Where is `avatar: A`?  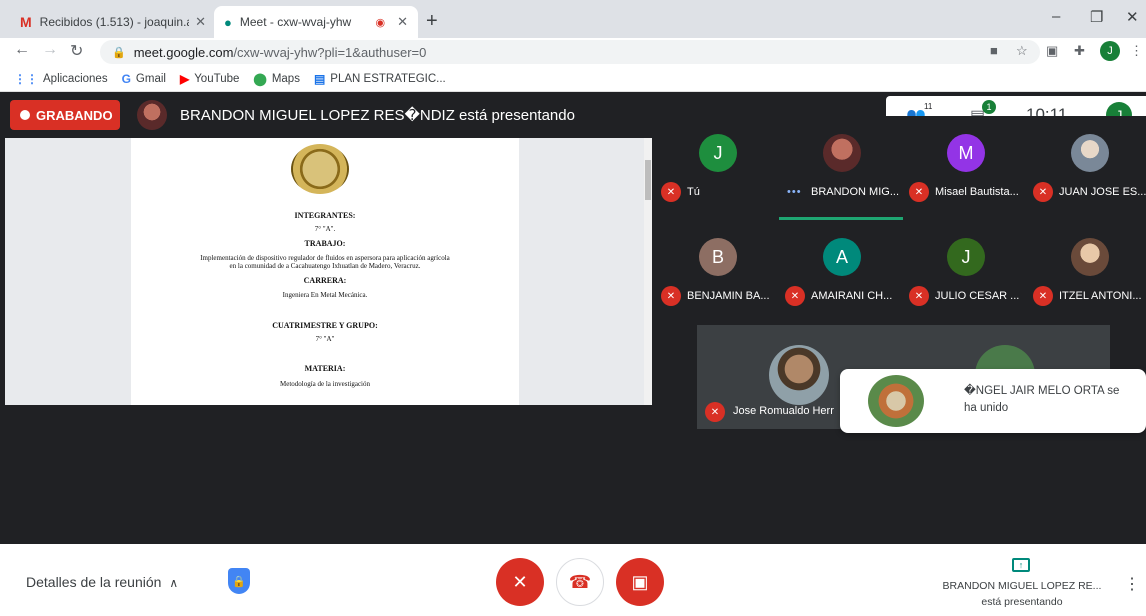 avatar: A is located at coordinates (842, 257).